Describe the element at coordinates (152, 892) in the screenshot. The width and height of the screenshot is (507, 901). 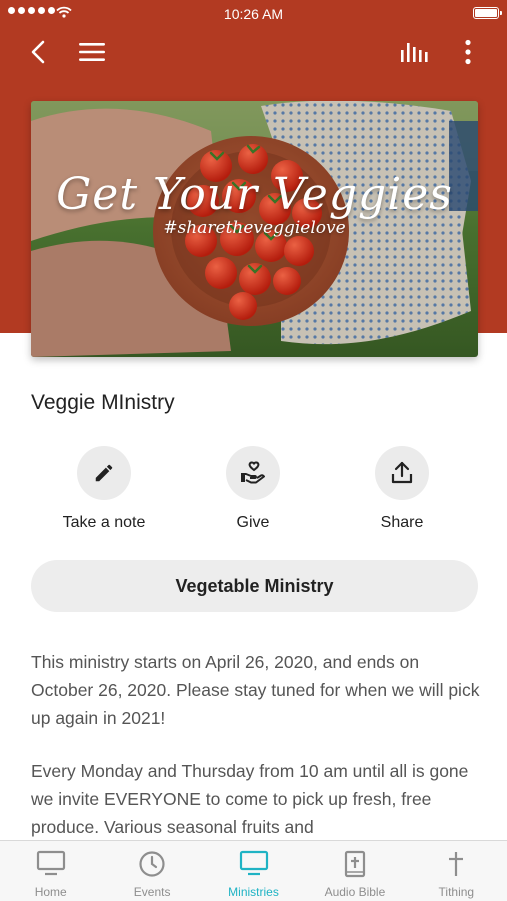
I see `tab-events-label: Events` at that location.